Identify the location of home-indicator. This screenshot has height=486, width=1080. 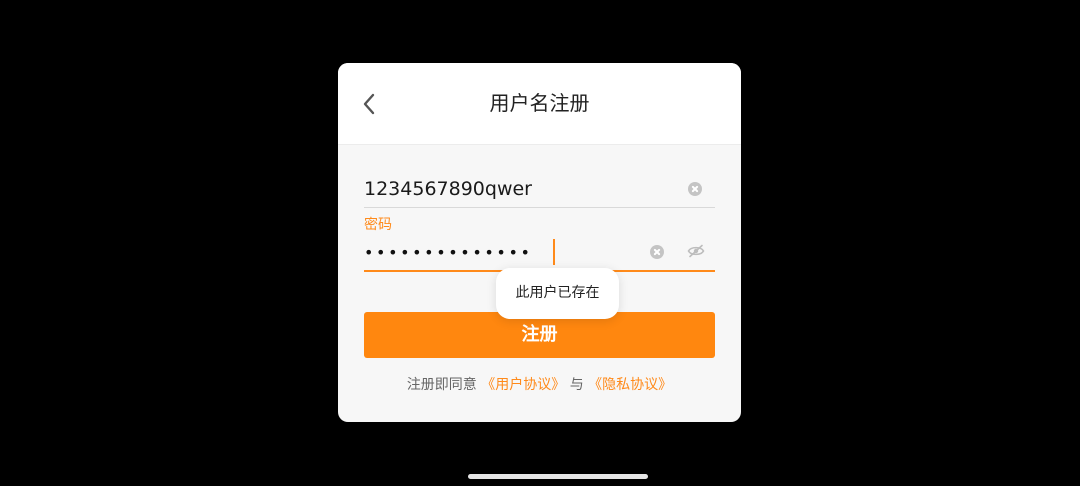
(558, 476).